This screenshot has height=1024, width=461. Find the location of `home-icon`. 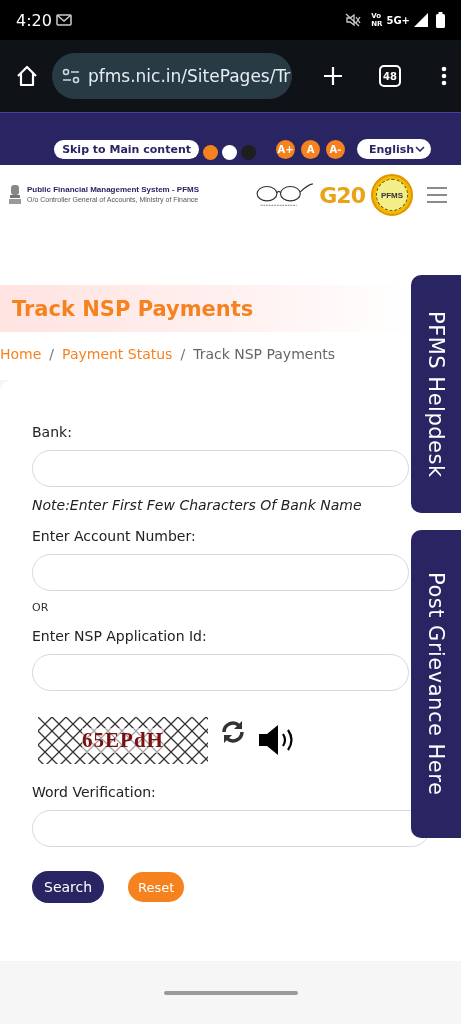

home-icon is located at coordinates (27, 76).